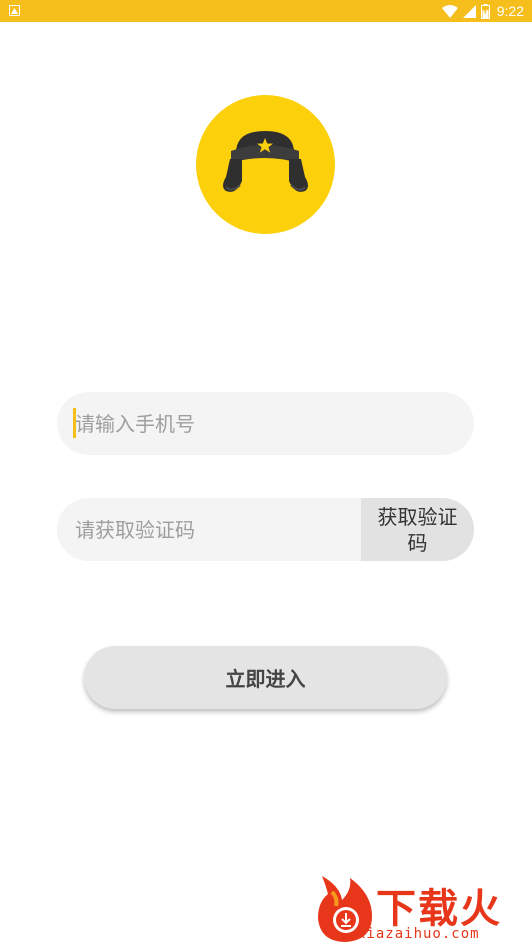 This screenshot has width=532, height=946. What do you see at coordinates (265, 677) in the screenshot?
I see `enter-button: 立即进入` at bounding box center [265, 677].